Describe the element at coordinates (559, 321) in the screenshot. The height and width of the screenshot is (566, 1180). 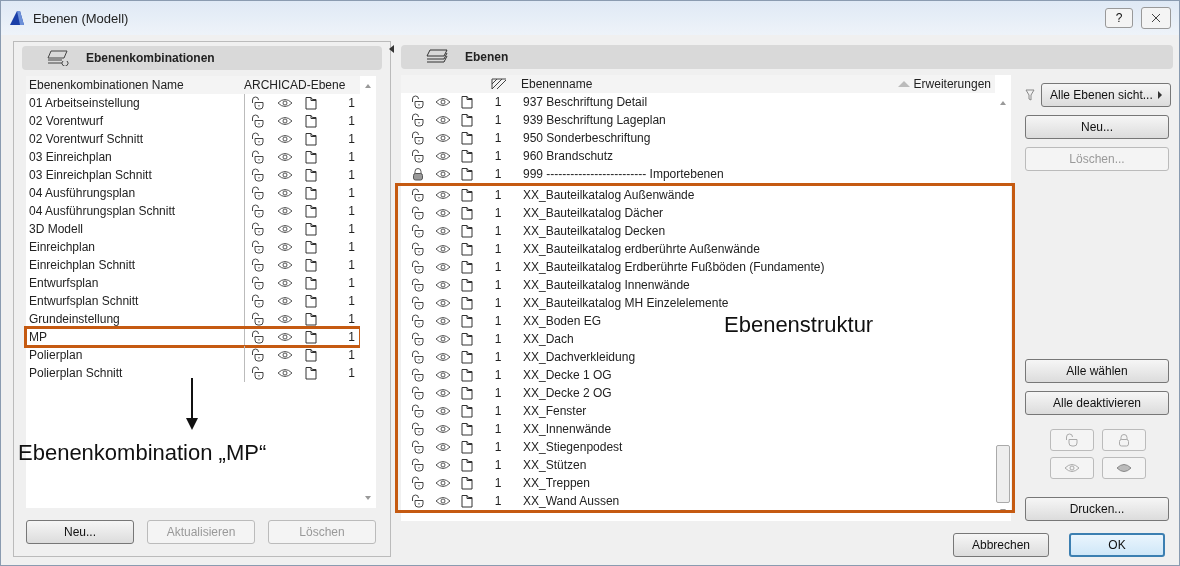
I see `layer-name: XX_Boden EG` at that location.